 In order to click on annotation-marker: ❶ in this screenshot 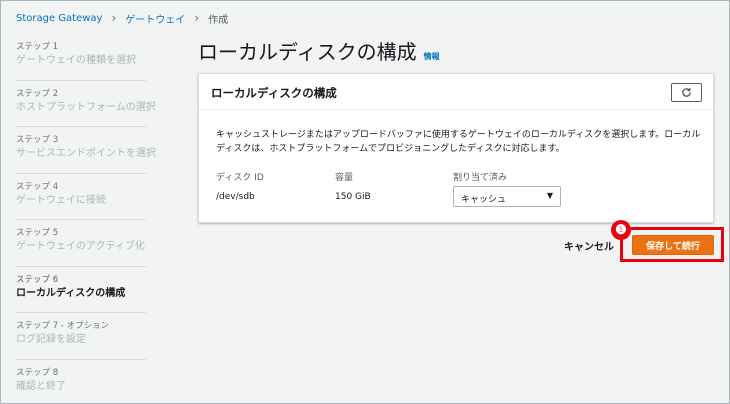, I will do `click(621, 230)`.